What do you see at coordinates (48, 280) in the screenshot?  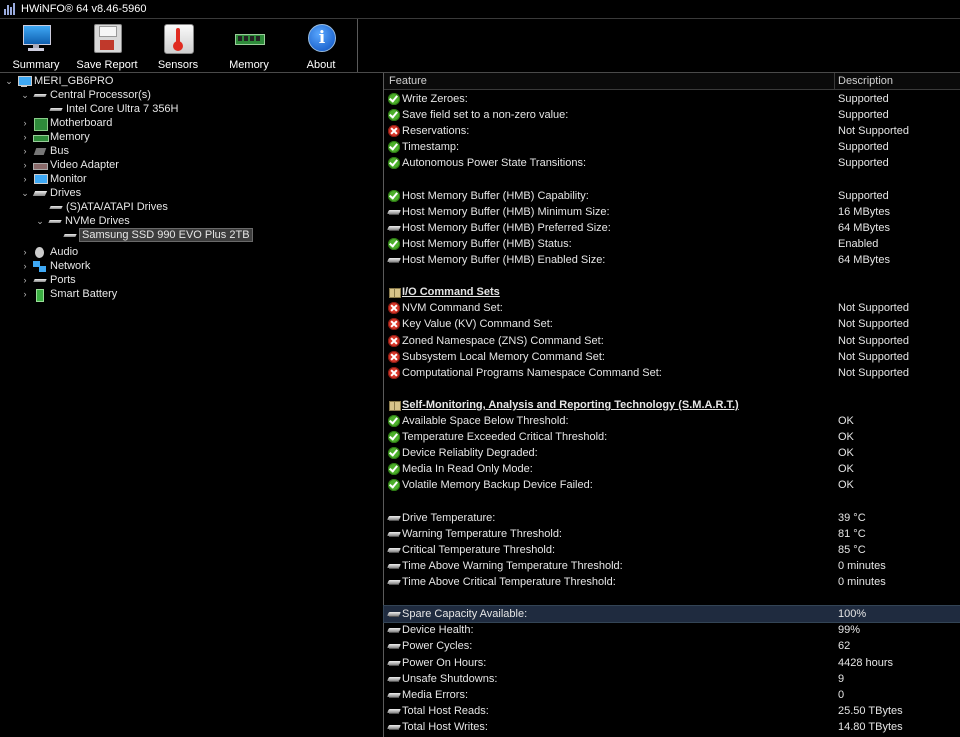 I see `tree-node-ports: › Ports` at bounding box center [48, 280].